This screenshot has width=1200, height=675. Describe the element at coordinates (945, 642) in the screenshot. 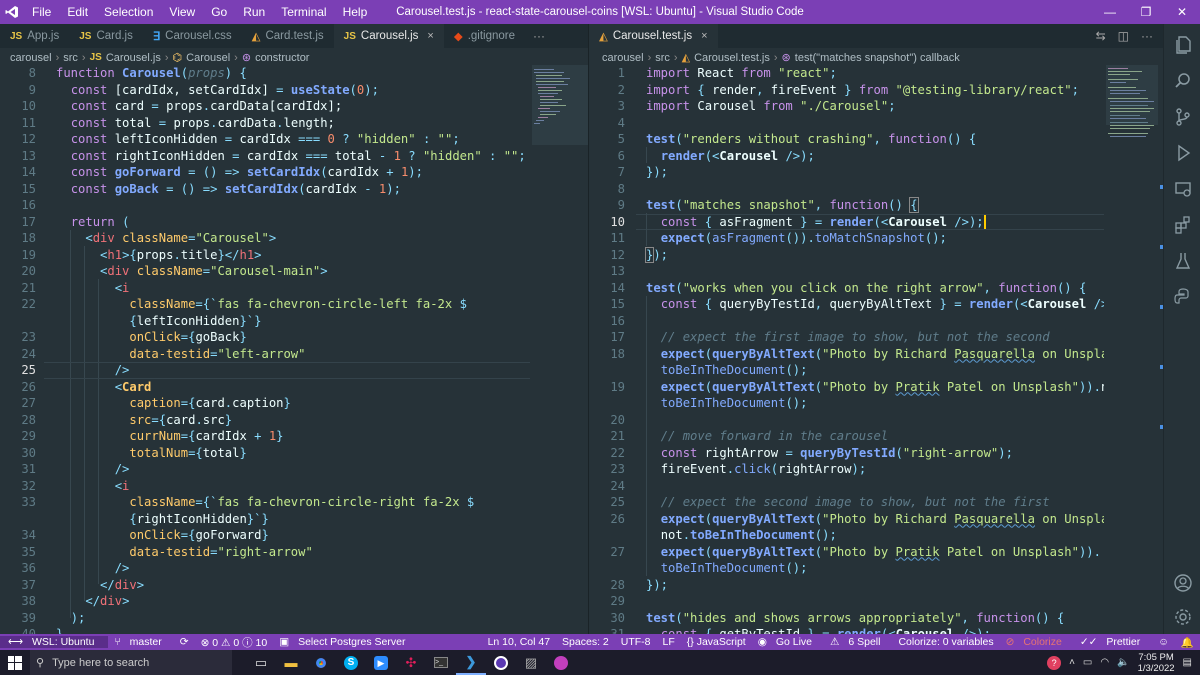

I see `colorize-variables: Colorize: 0 variables` at that location.